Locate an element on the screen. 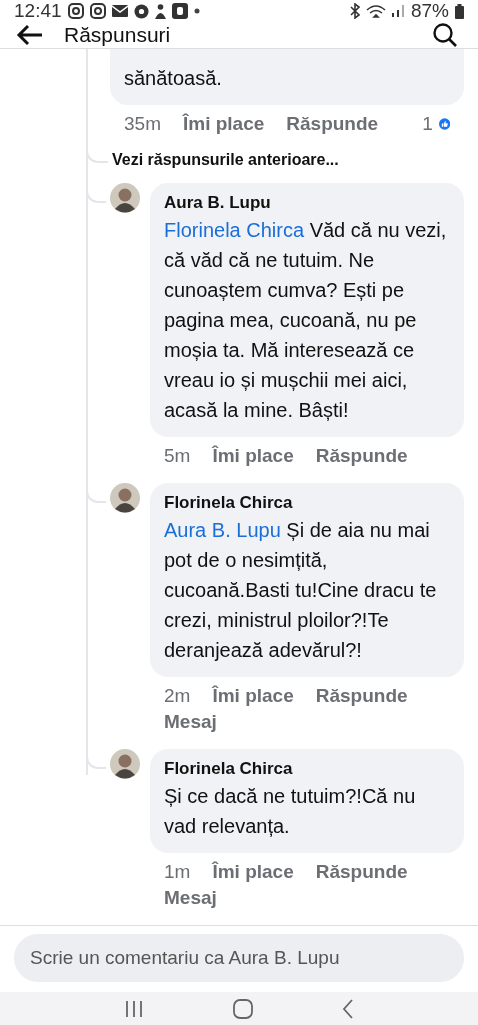 This screenshot has width=478, height=1025. comment-time: 35m is located at coordinates (142, 124).